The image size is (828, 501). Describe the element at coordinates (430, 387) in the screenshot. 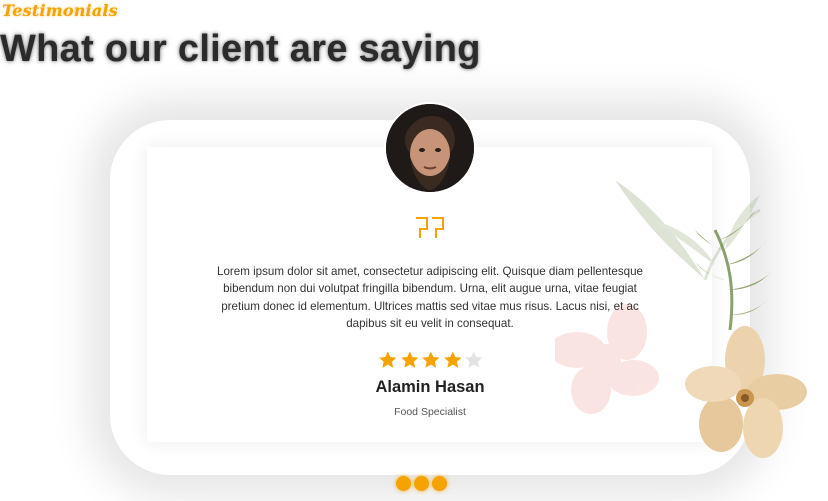

I see `client-name: Alamin Hasan` at that location.